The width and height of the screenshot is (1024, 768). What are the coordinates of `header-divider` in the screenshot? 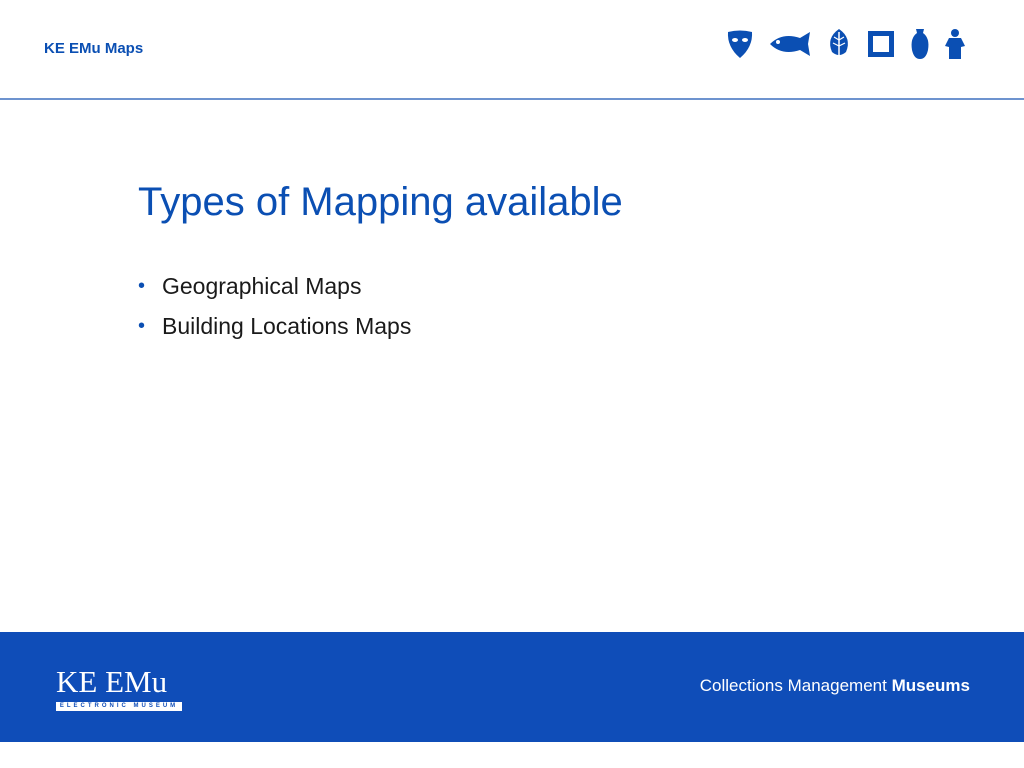 It's located at (512, 99).